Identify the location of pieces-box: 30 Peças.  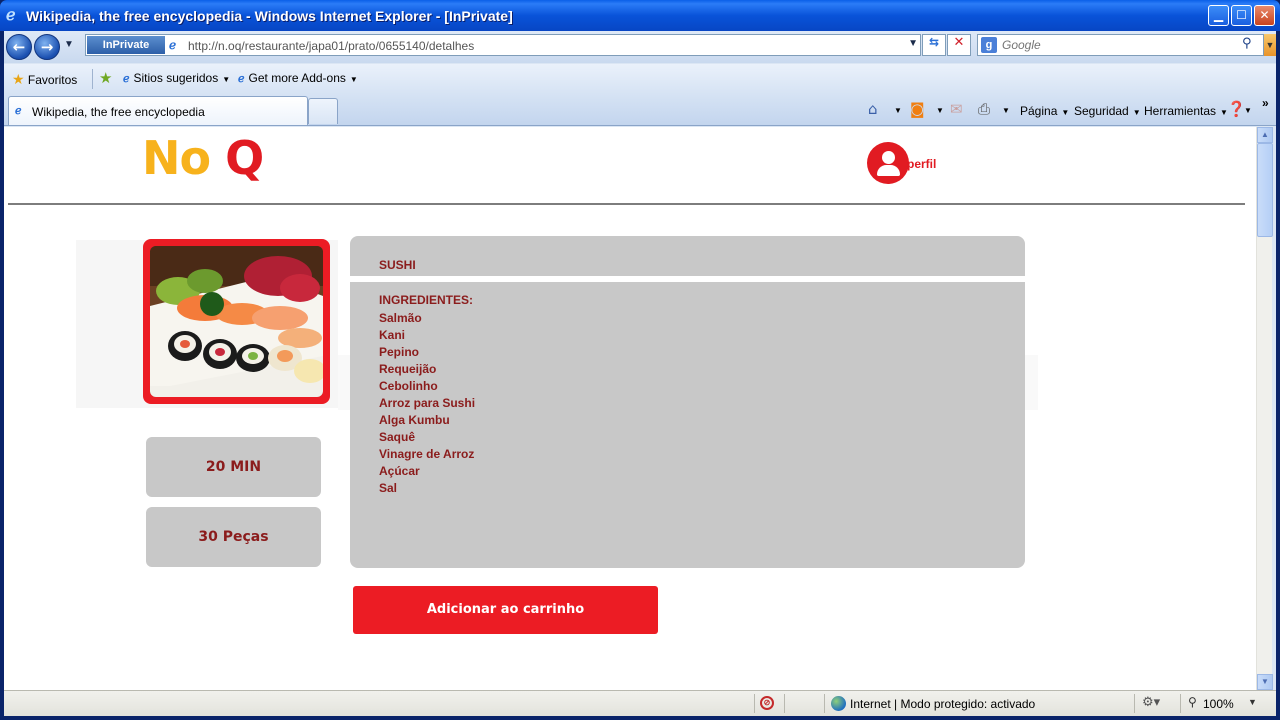
(233, 537).